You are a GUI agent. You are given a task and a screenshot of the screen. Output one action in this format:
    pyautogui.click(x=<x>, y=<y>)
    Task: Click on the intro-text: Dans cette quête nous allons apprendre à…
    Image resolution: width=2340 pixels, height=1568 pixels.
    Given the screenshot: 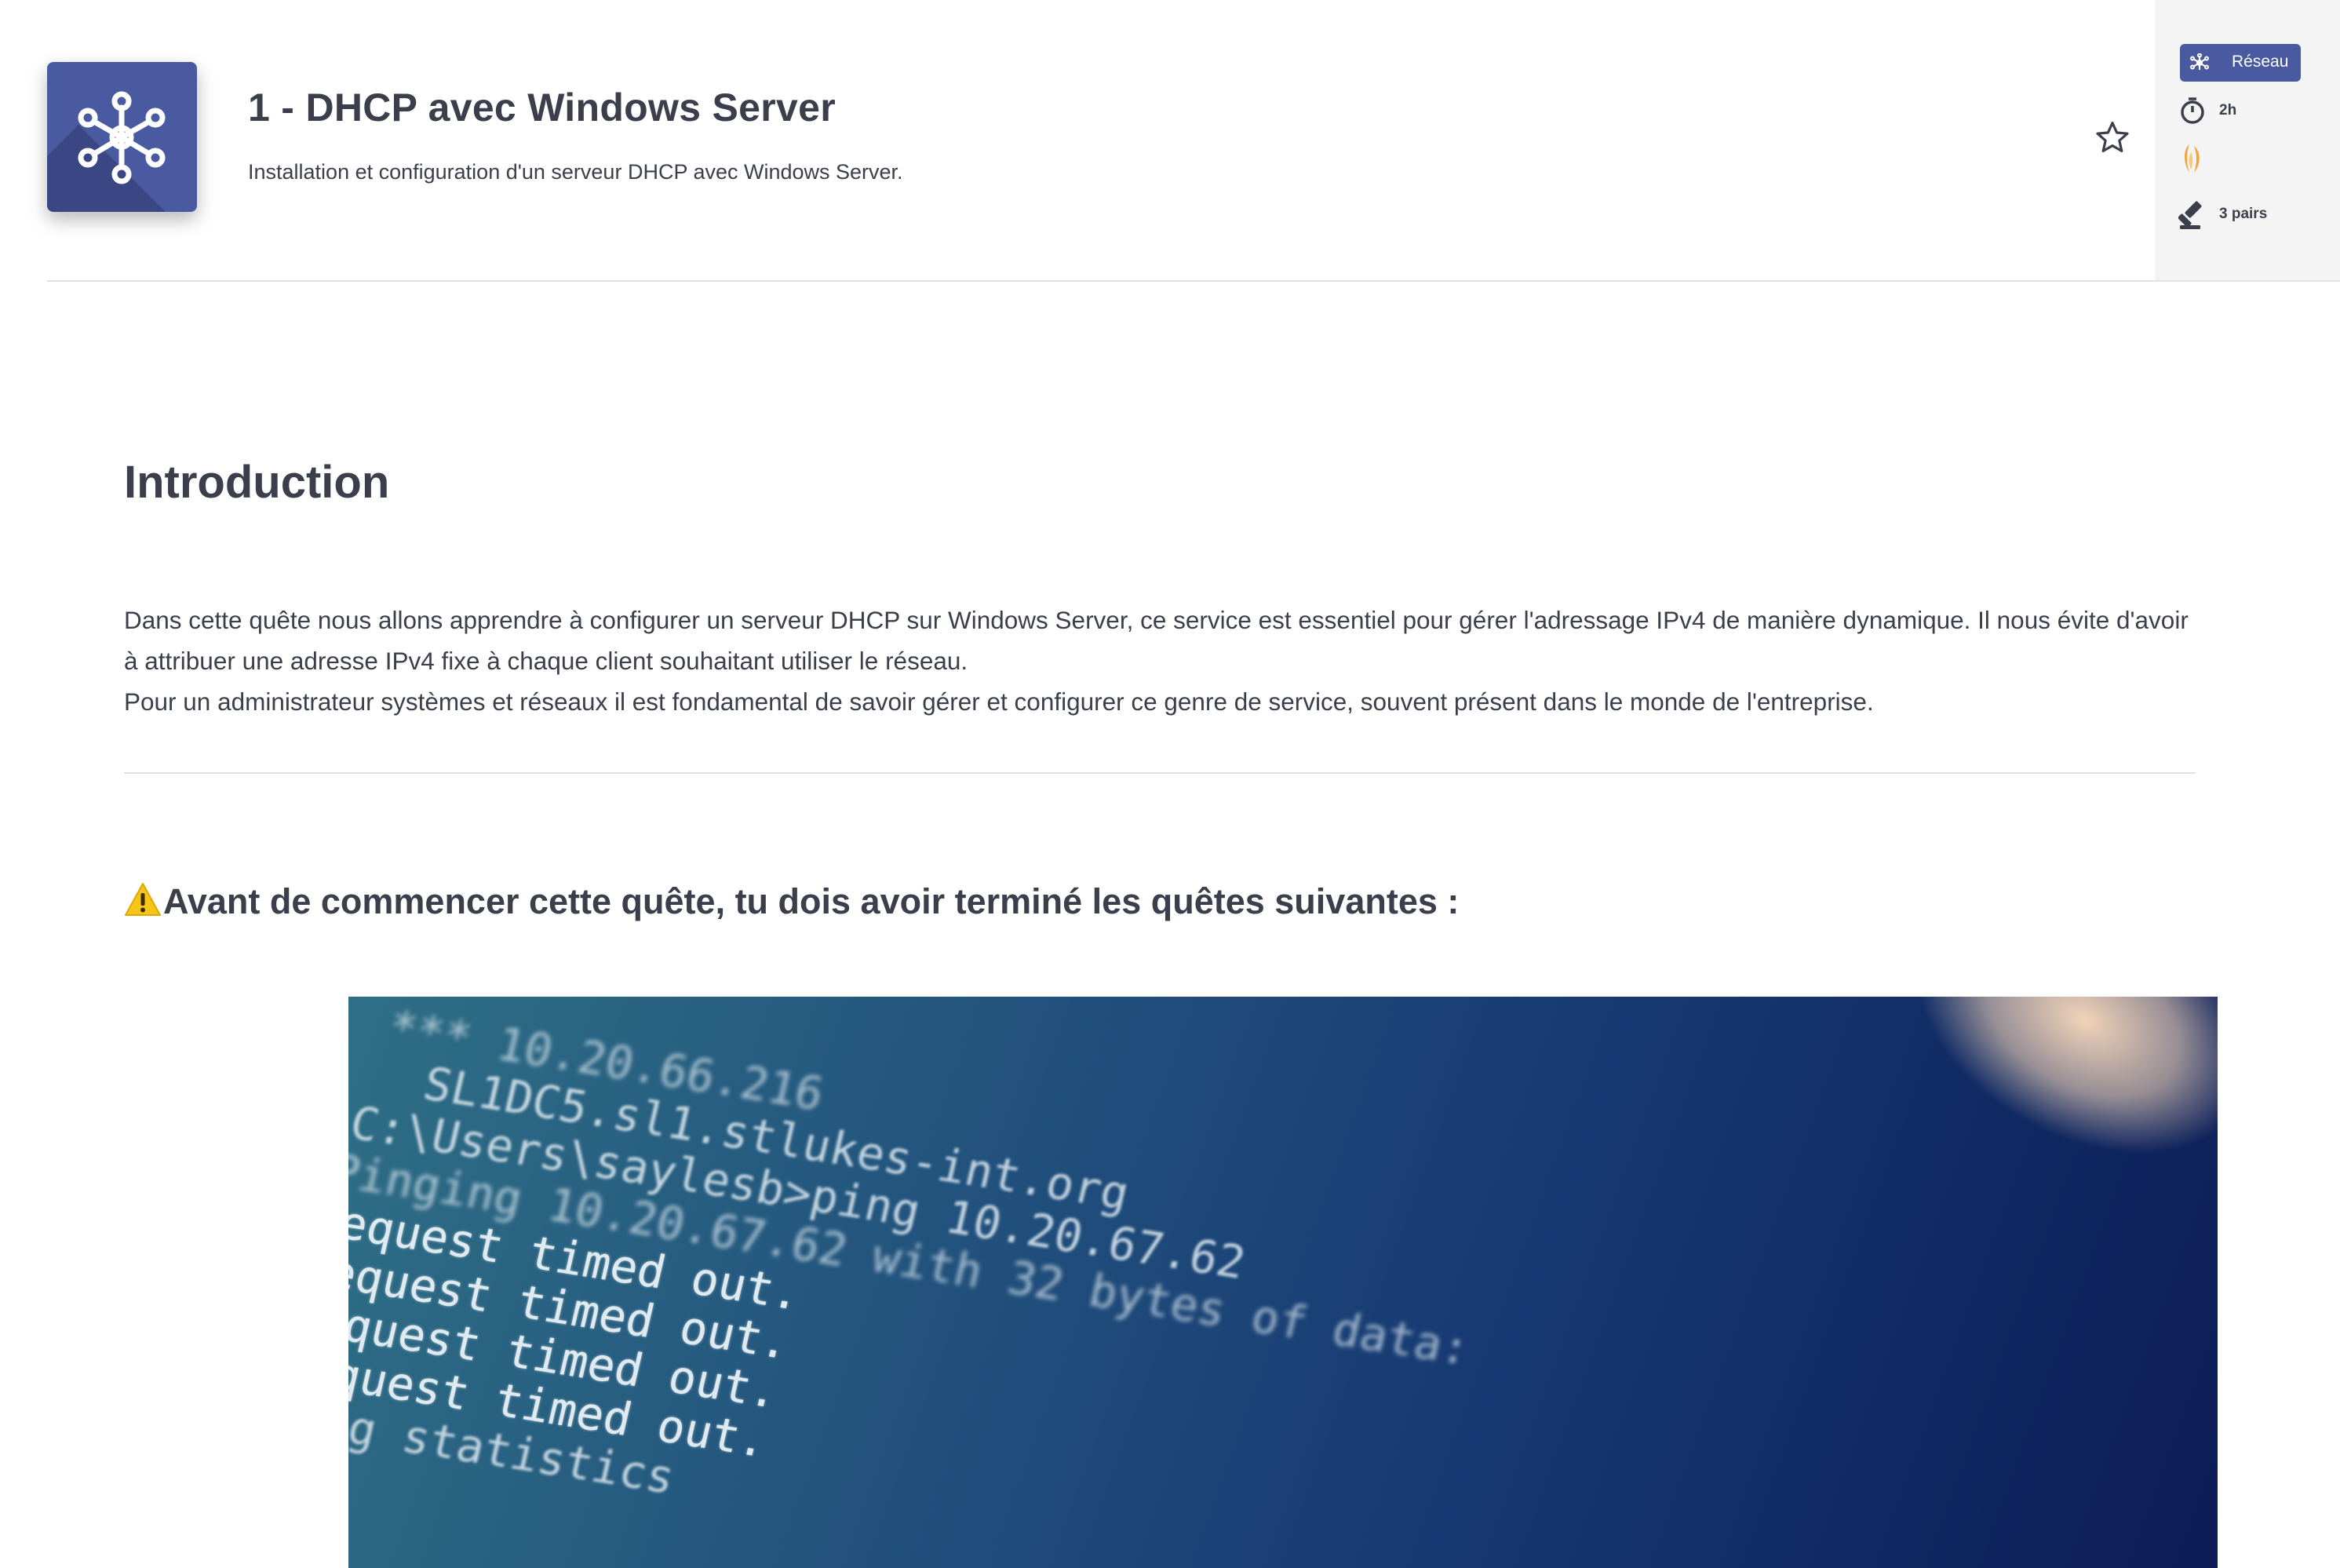 What is the action you would take?
    pyautogui.click(x=1160, y=661)
    